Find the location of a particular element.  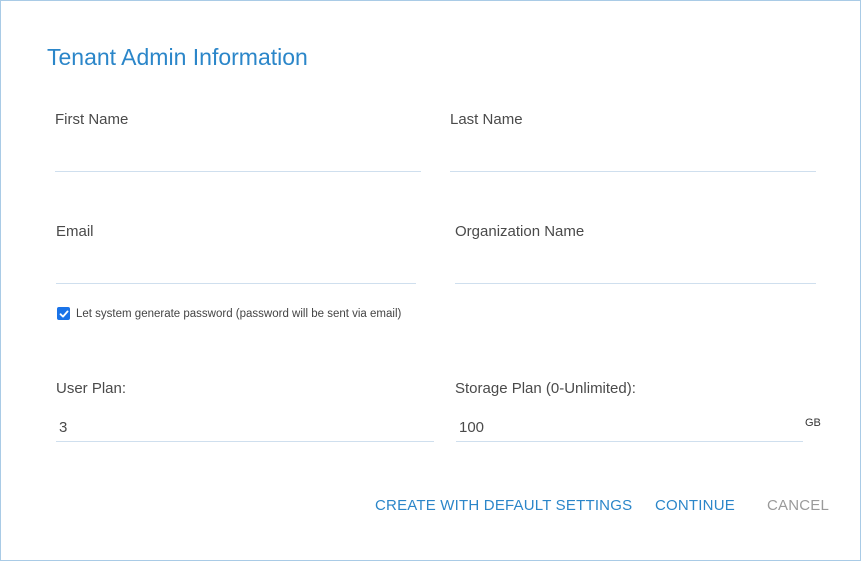

organization-name-input is located at coordinates (635, 273).